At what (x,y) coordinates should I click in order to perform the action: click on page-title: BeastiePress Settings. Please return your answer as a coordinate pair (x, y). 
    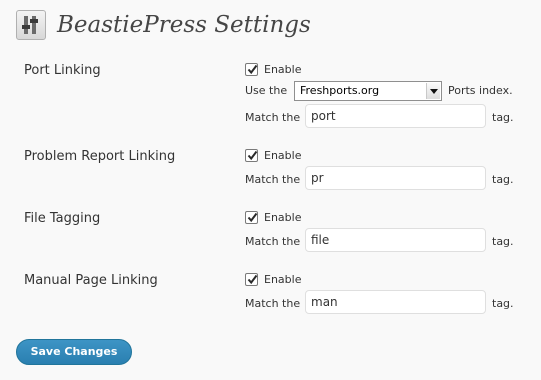
    Looking at the image, I should click on (184, 25).